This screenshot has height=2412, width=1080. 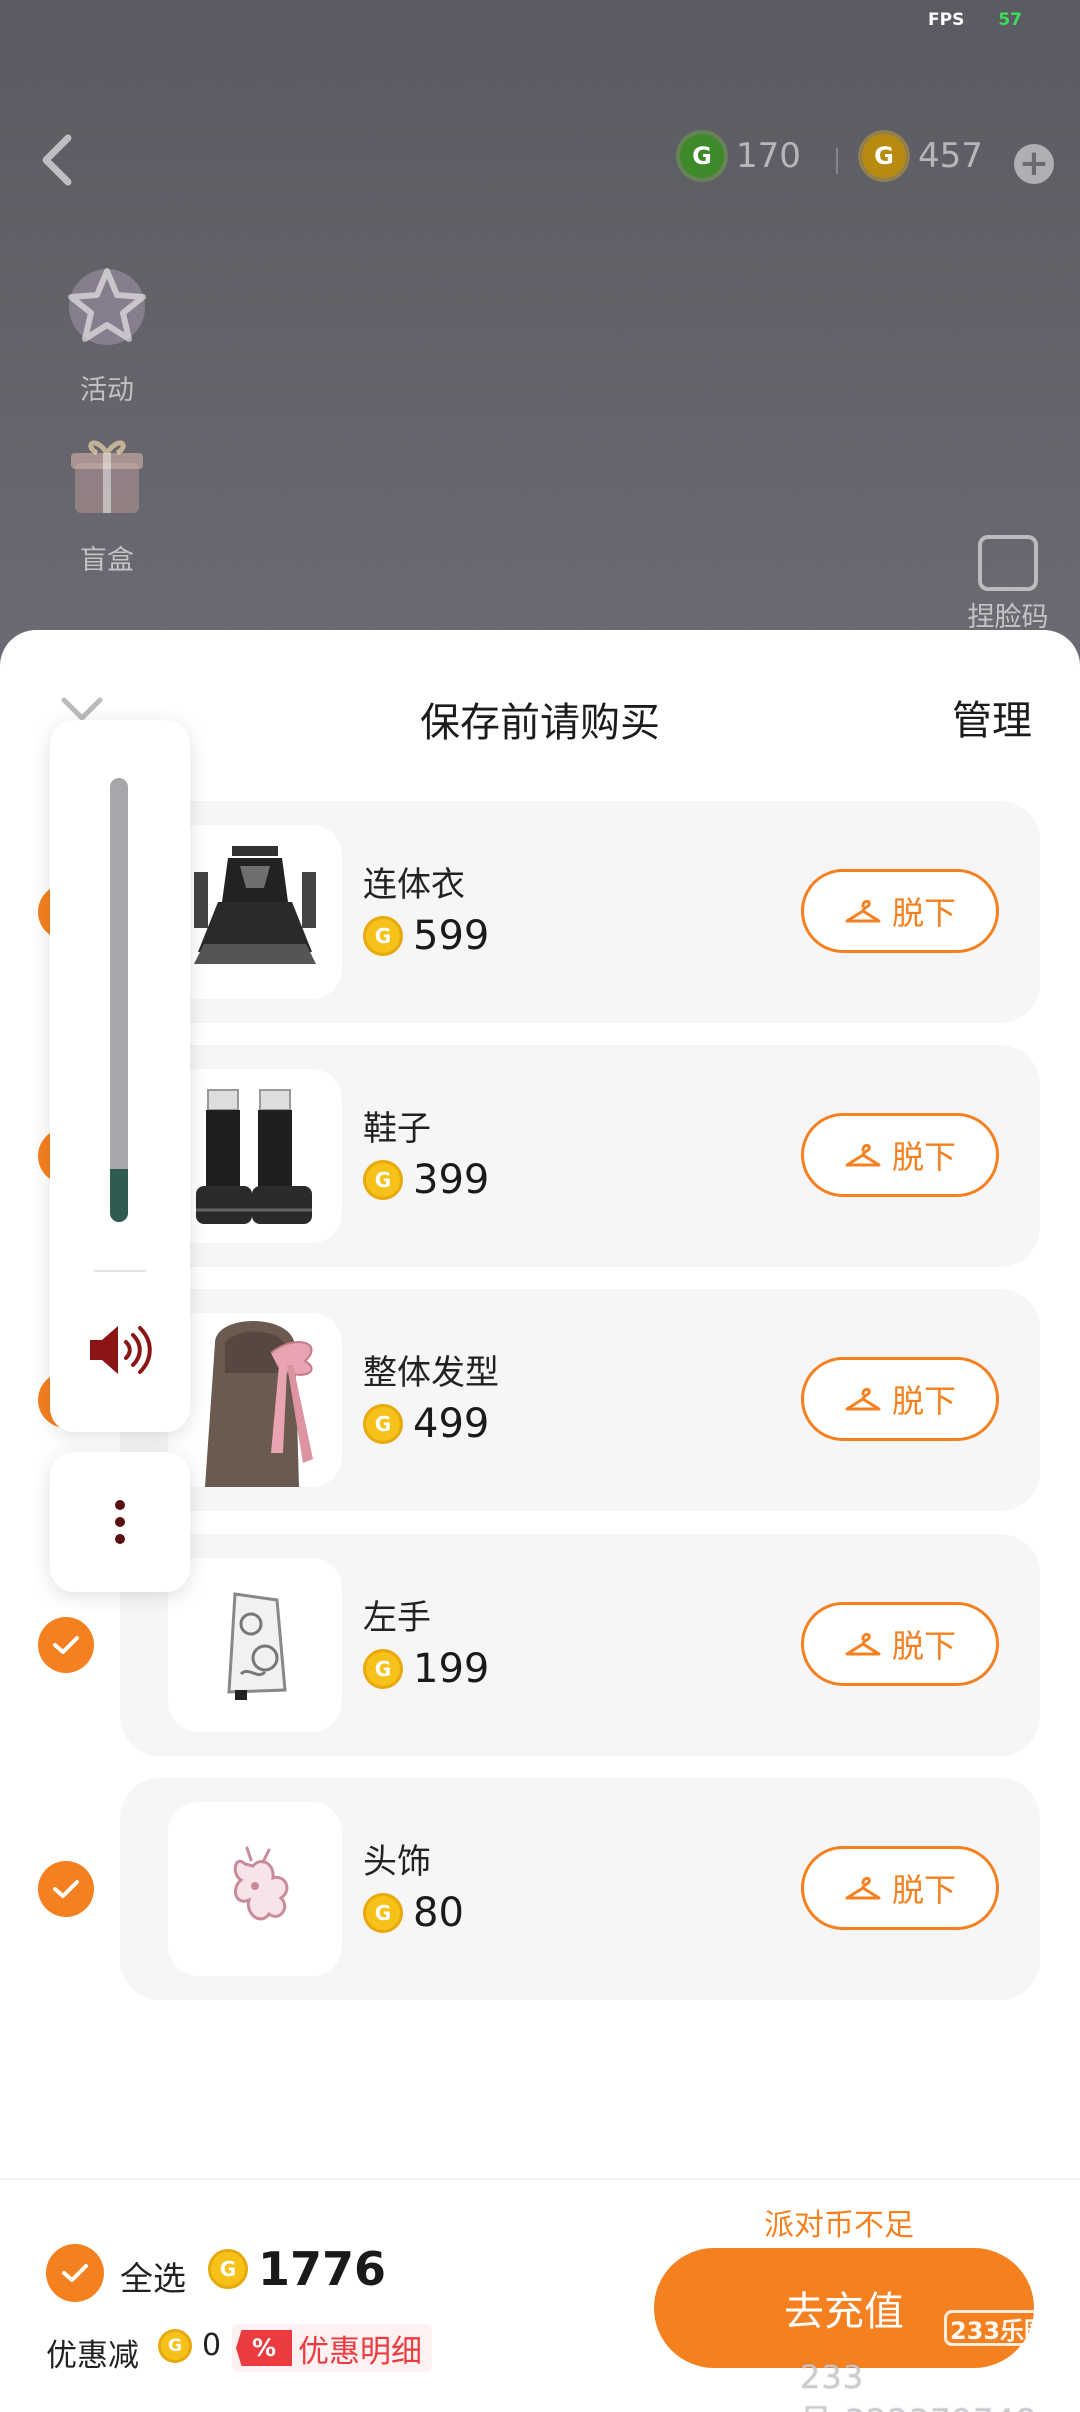 I want to click on item-card: 头饰 G 80 脱下, so click(x=580, y=1889).